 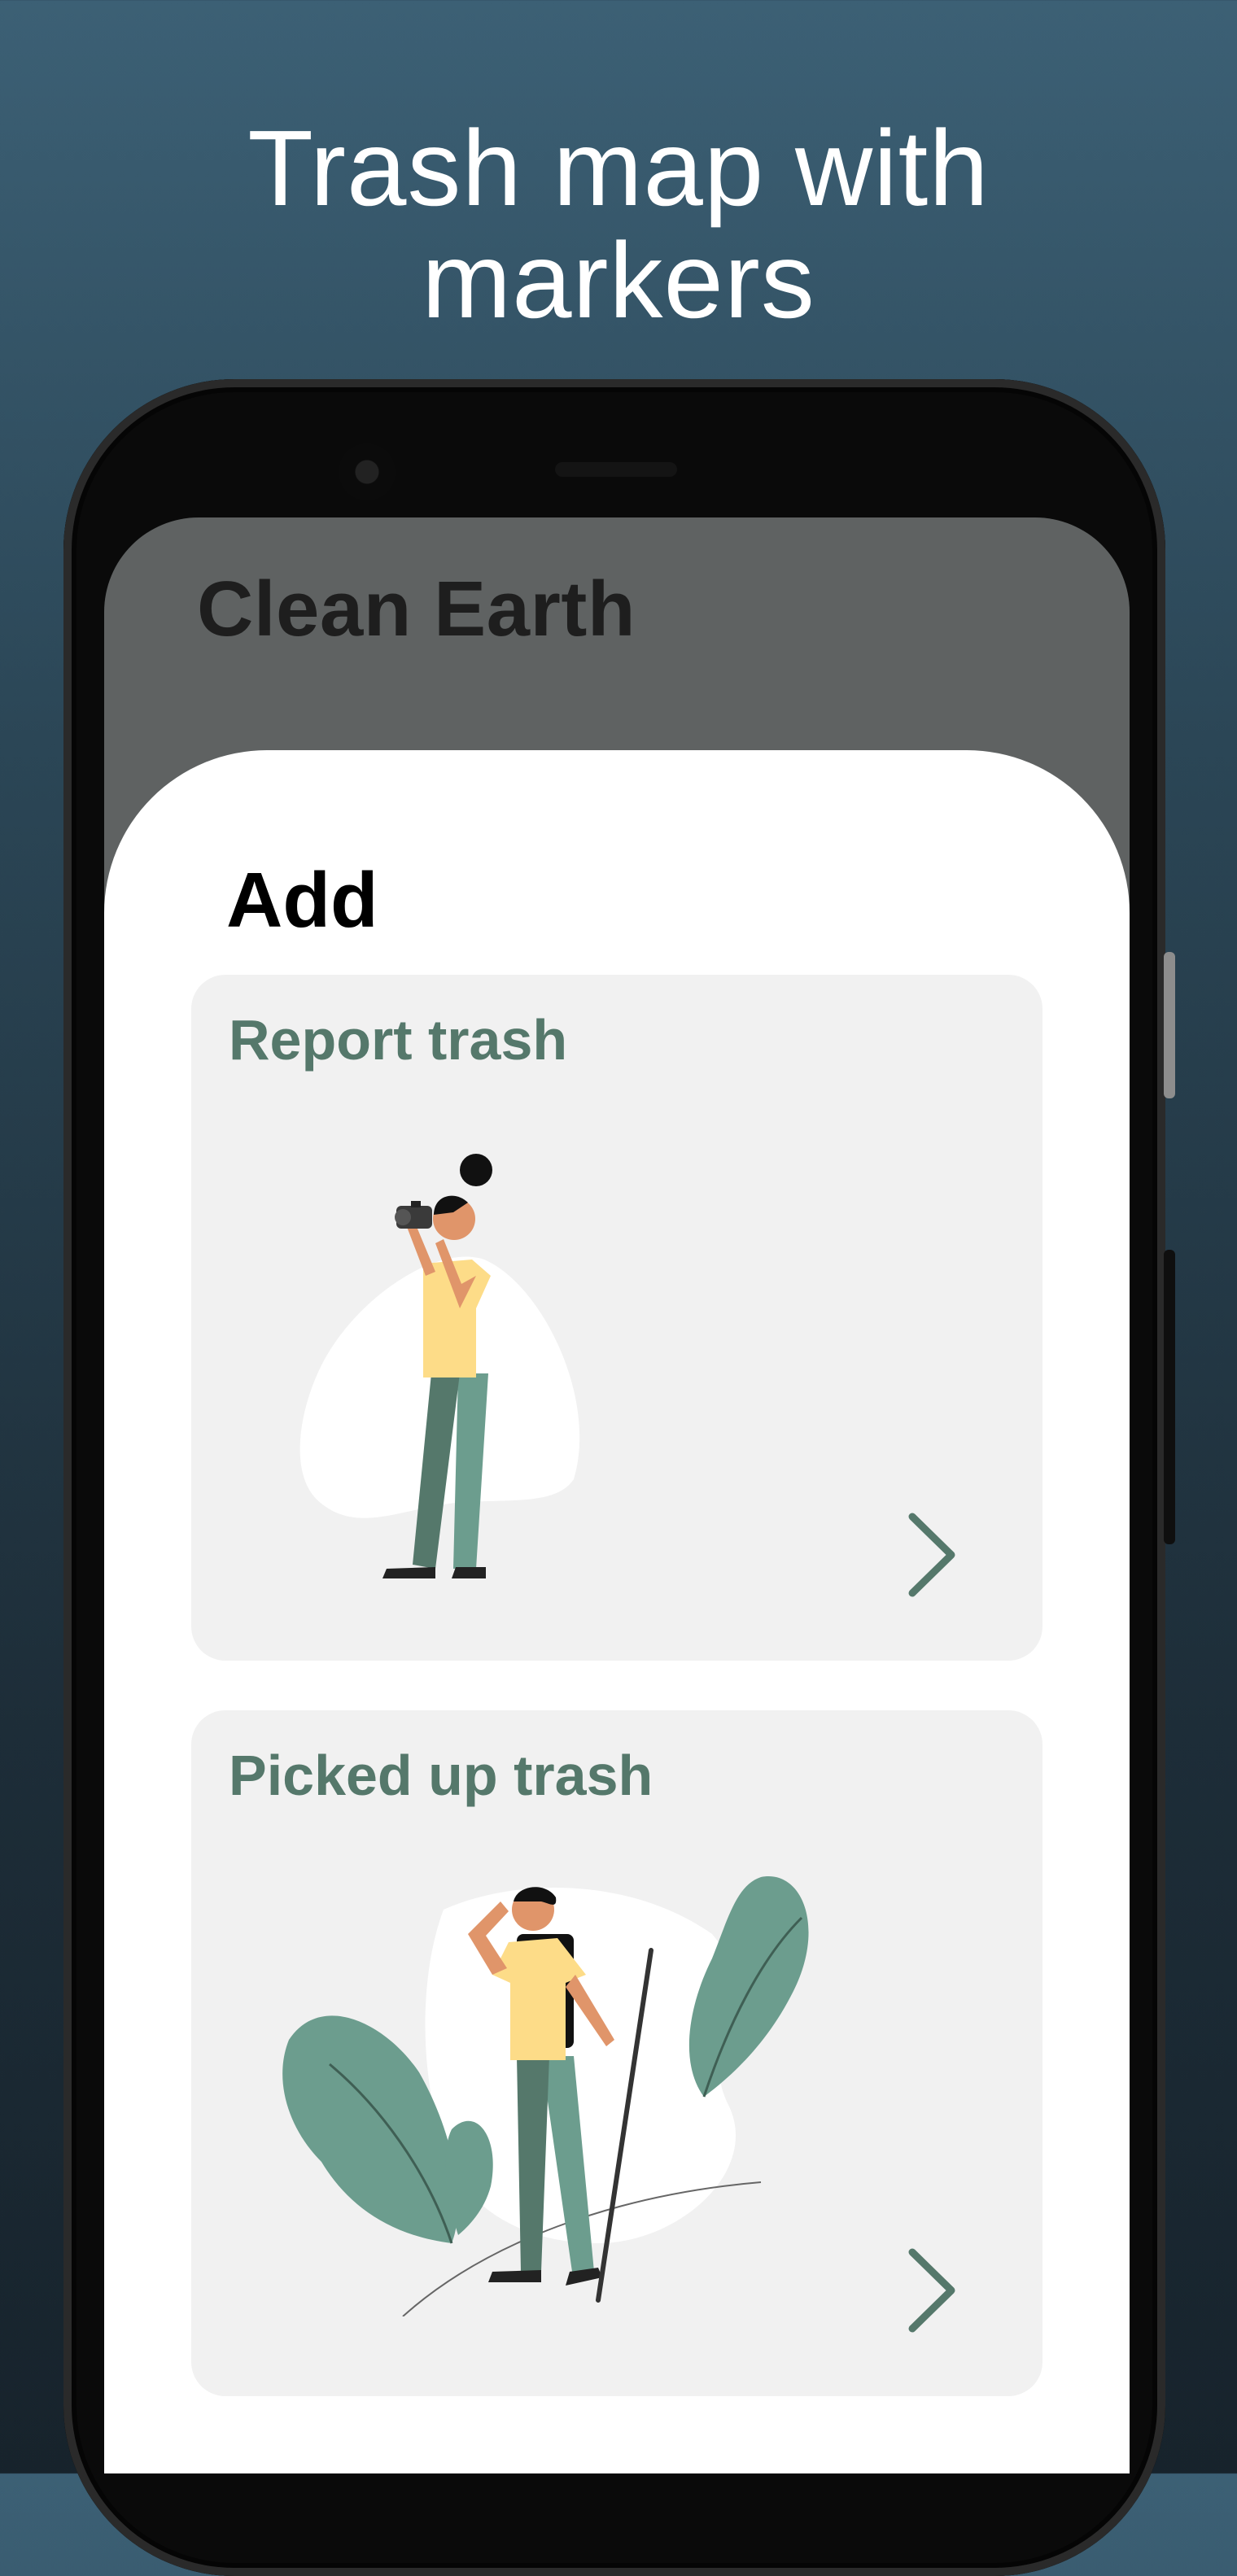 I want to click on picked-up-trash-title: Picked up trash, so click(x=441, y=1775).